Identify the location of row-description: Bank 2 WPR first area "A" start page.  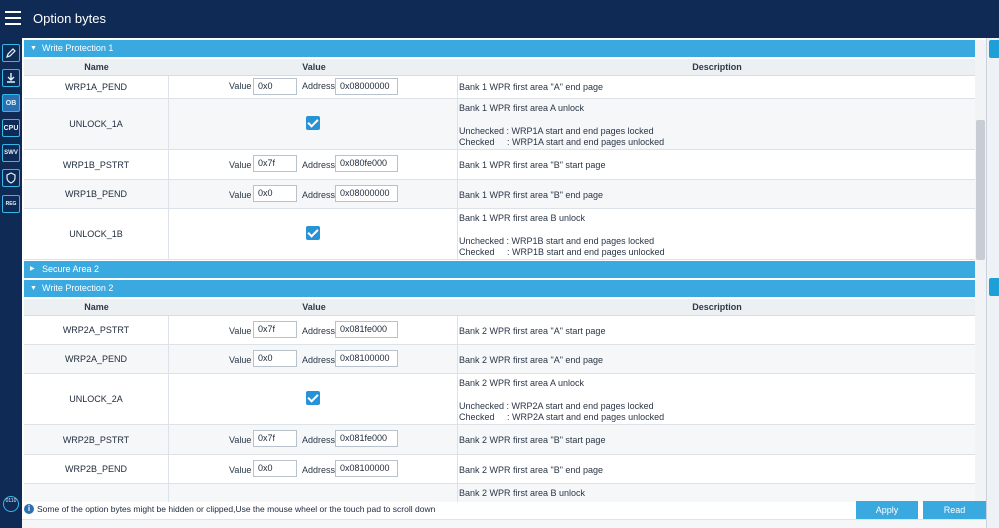
(717, 330).